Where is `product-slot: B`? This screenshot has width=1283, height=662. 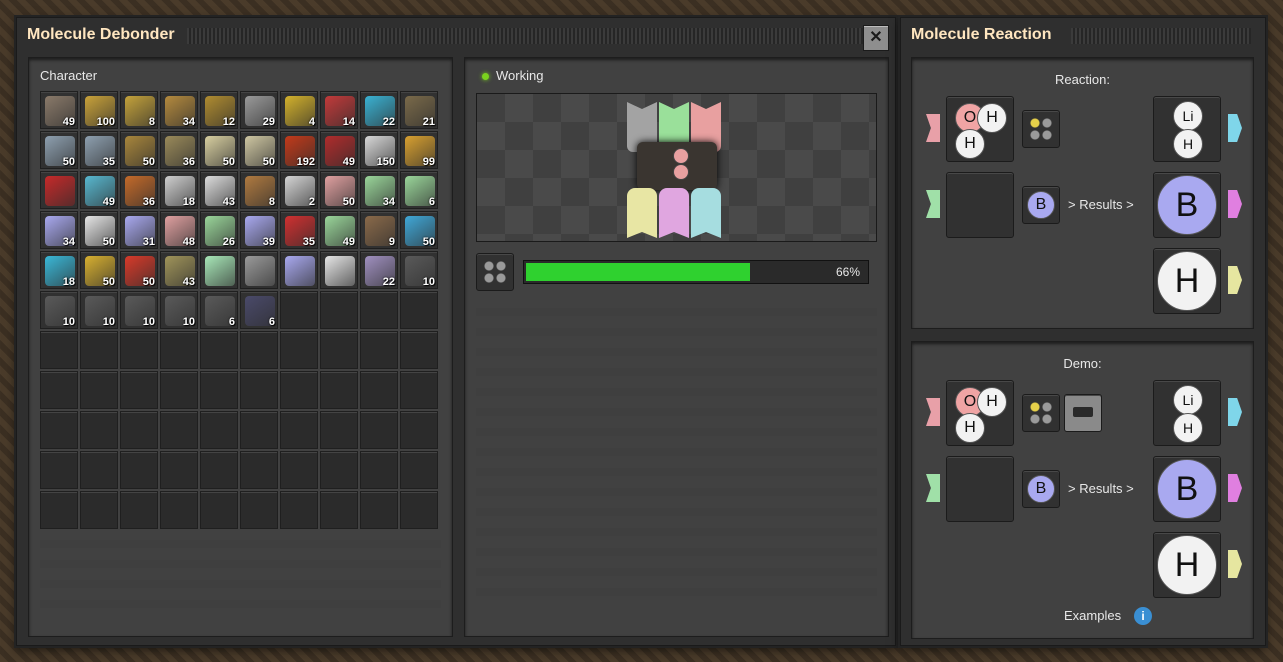
product-slot: B is located at coordinates (1187, 205).